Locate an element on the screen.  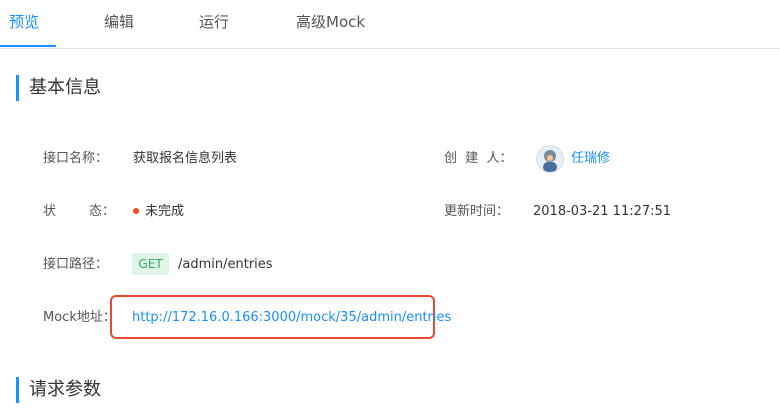
api-path-value: /admin/entries is located at coordinates (225, 264).